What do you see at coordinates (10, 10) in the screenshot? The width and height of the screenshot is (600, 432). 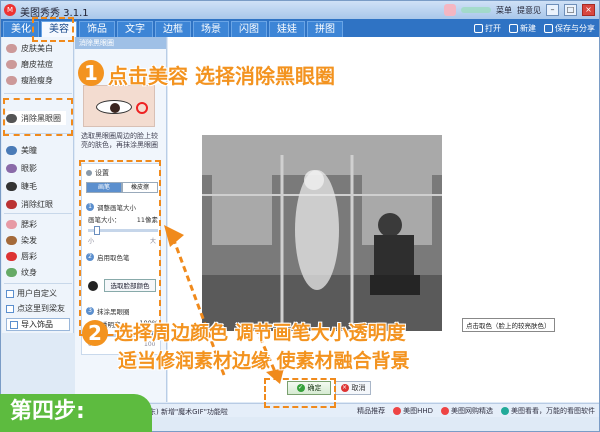 I see `app-logo-icon: M` at bounding box center [10, 10].